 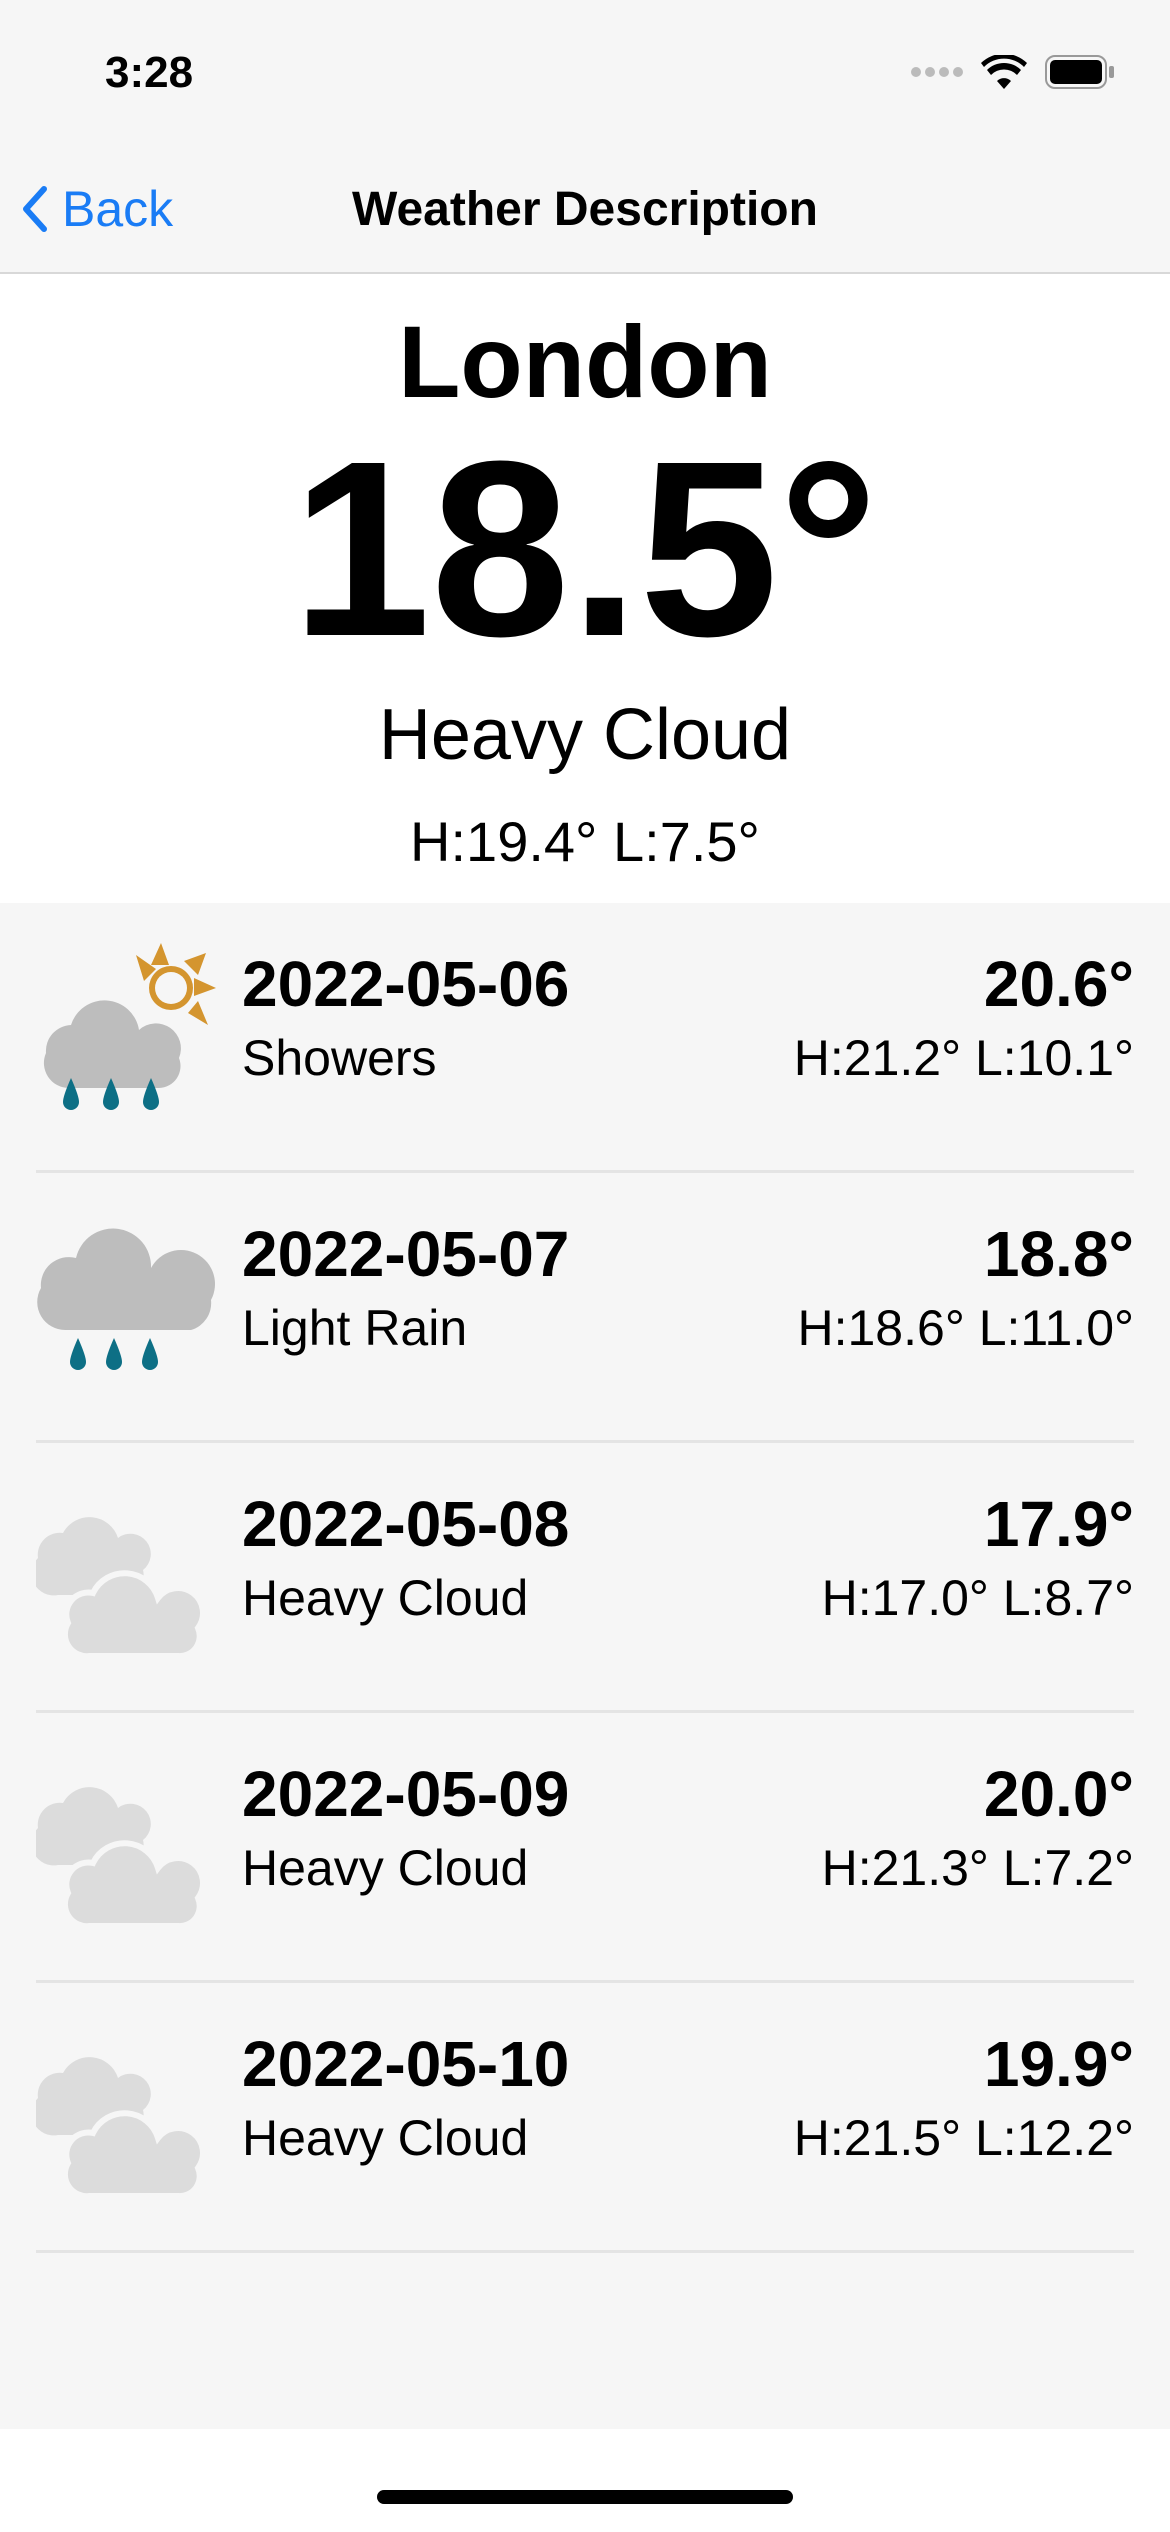 I want to click on forecast-high-low: H:21.2° L:10.1°, so click(x=963, y=1058).